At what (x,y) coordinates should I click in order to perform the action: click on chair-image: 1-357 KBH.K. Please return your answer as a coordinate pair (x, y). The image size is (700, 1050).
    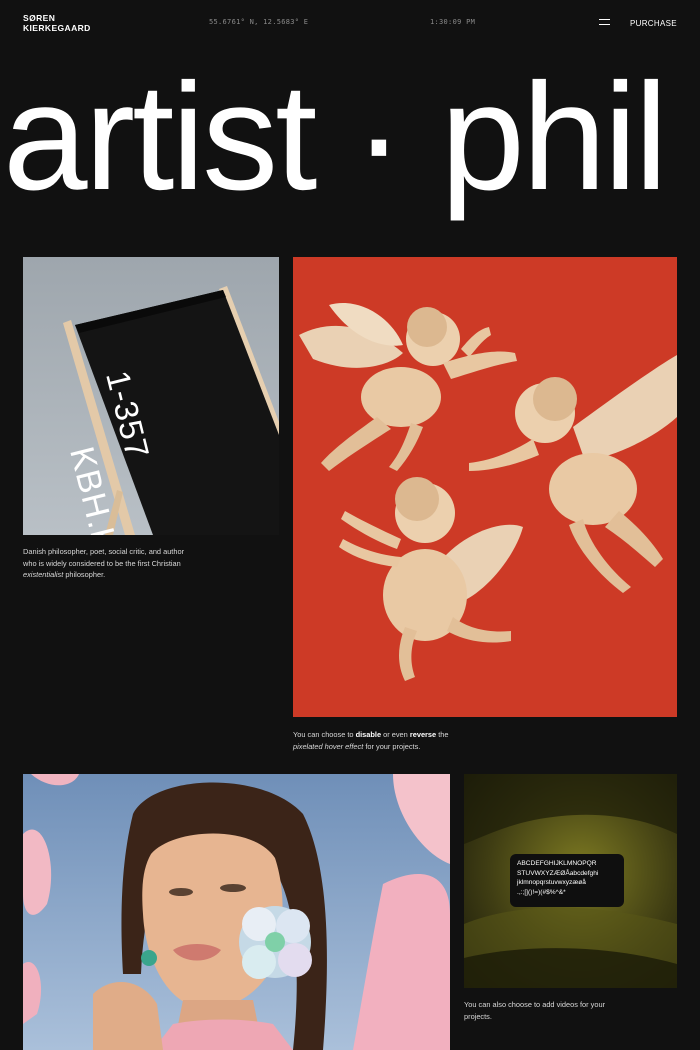
    Looking at the image, I should click on (151, 396).